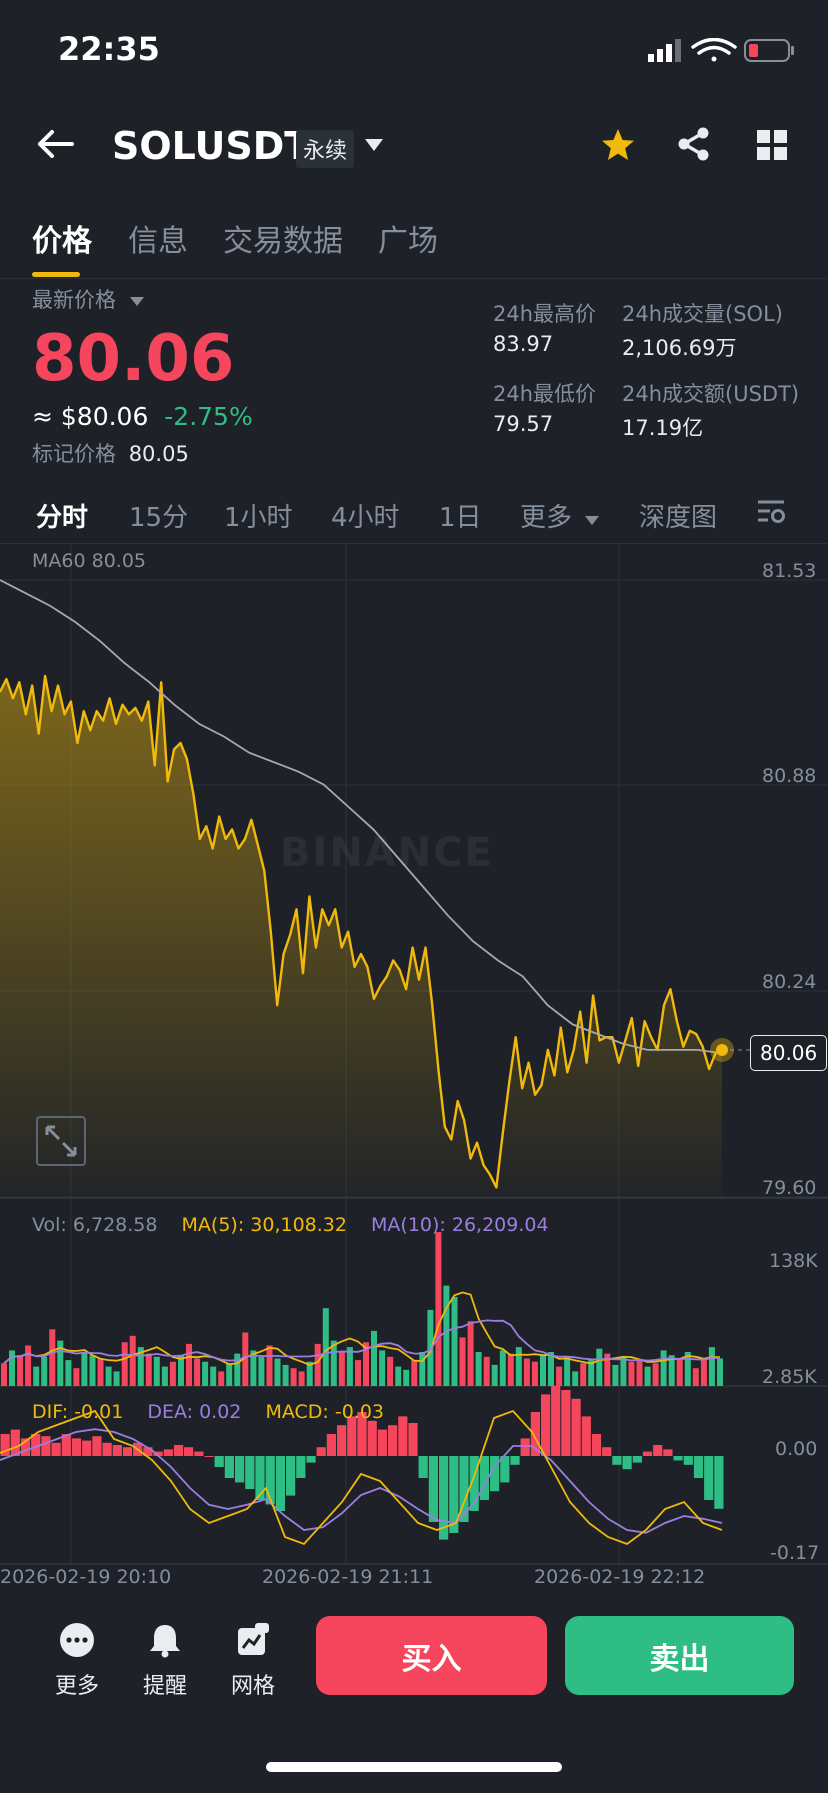  I want to click on vol-y-tick-1: 2.85K, so click(789, 1377).